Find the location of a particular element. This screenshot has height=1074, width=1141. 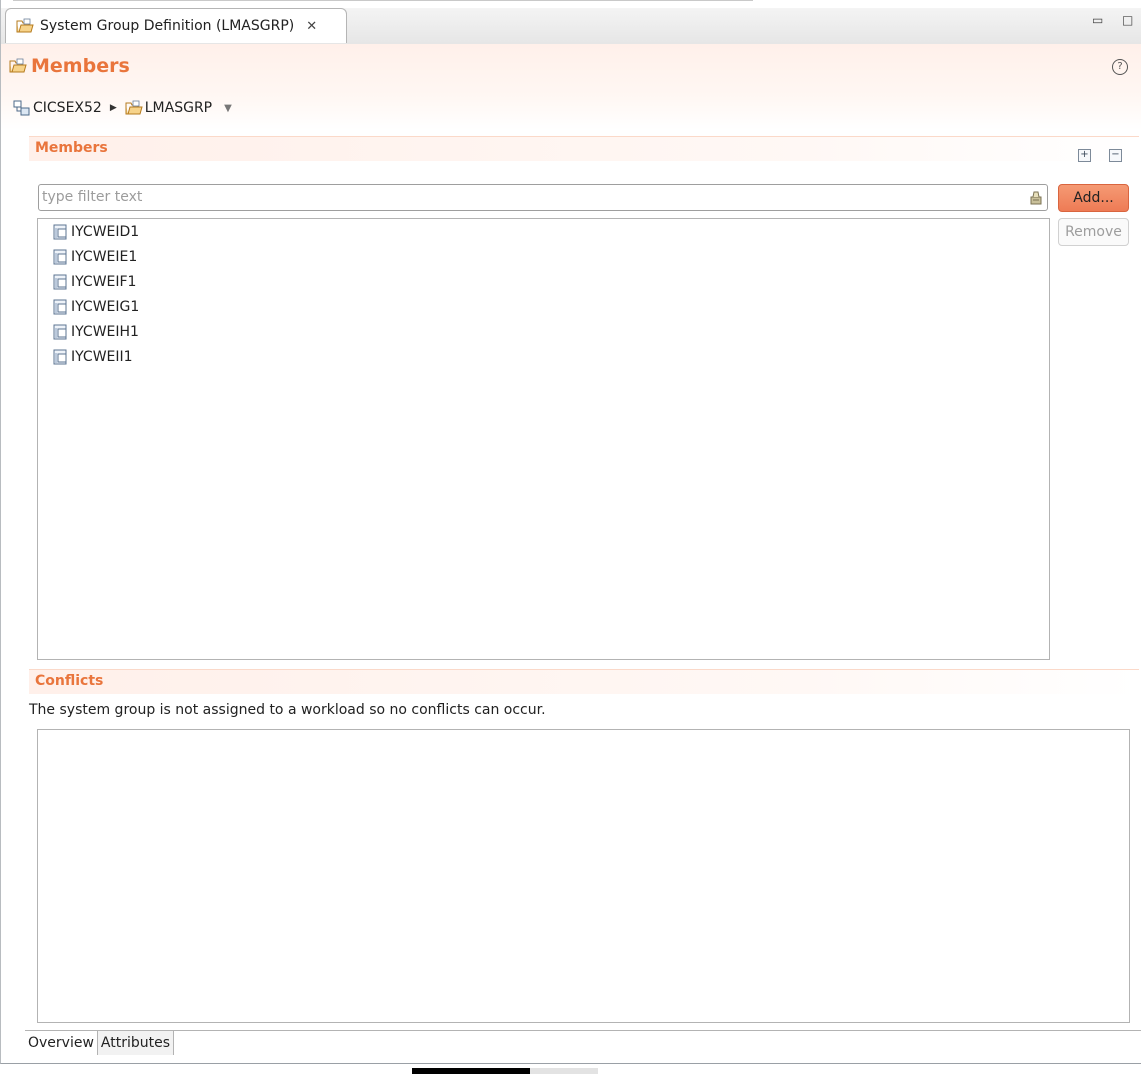

conflicts-section-header: Conflicts is located at coordinates (584, 681).